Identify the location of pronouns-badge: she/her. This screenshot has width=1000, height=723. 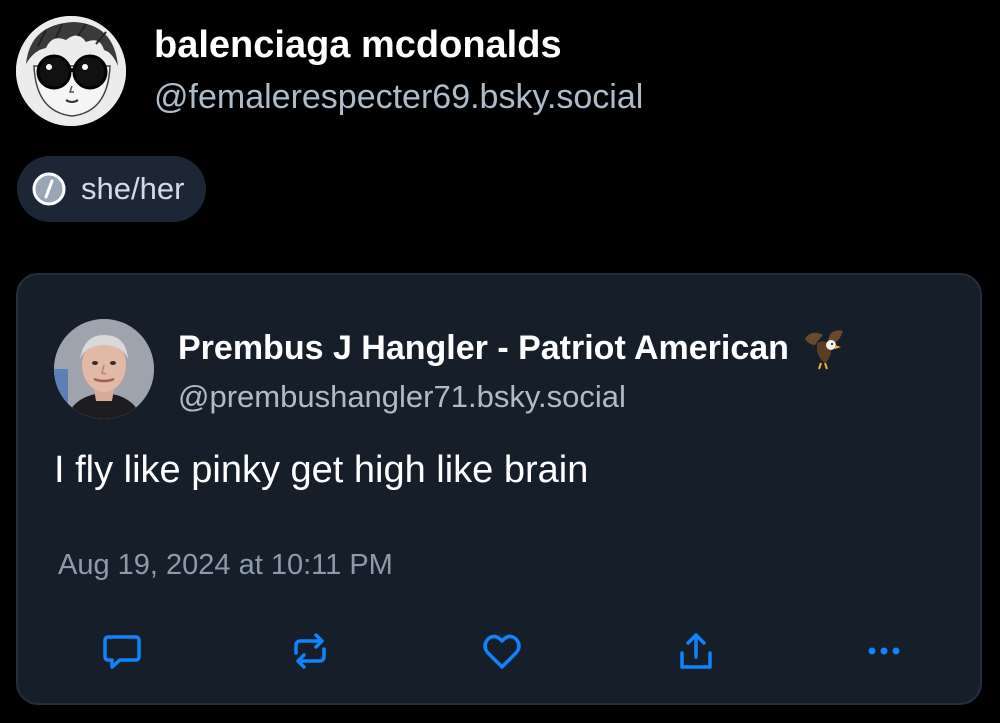
(112, 189).